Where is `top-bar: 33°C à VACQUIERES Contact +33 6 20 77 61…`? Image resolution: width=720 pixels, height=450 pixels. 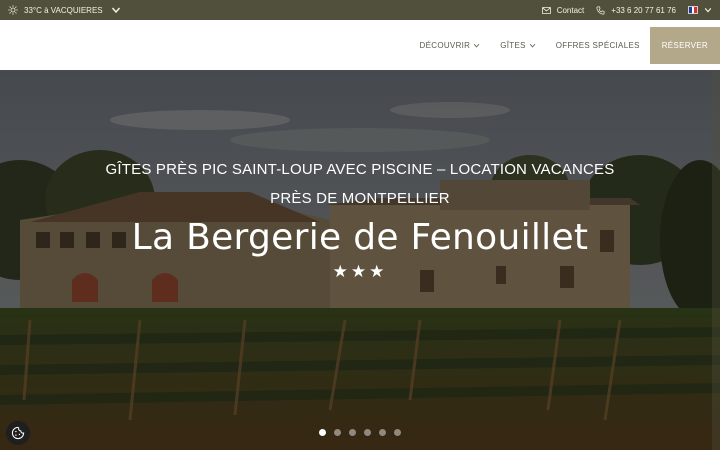 top-bar: 33°C à VACQUIERES Contact +33 6 20 77 61… is located at coordinates (360, 10).